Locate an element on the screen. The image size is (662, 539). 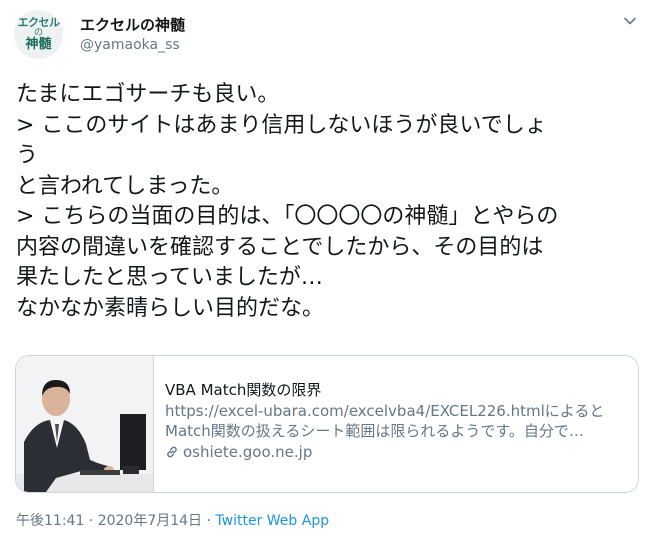
user-handle: @yamaoka_ss is located at coordinates (130, 45).